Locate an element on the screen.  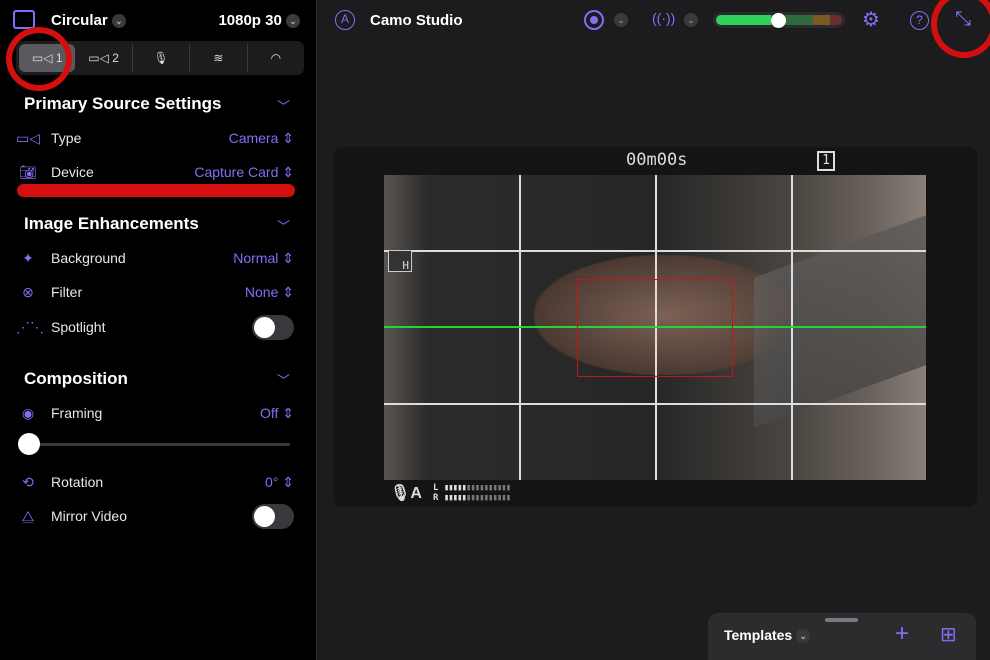
rotation-value: 0° is located at coordinates (271, 482).